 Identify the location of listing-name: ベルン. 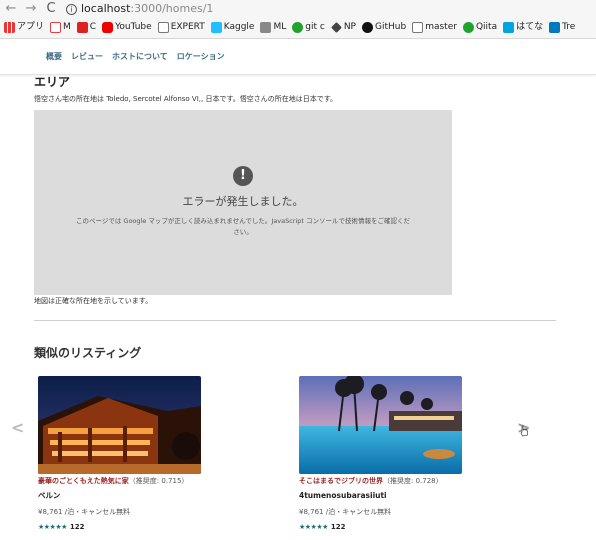
(158, 496).